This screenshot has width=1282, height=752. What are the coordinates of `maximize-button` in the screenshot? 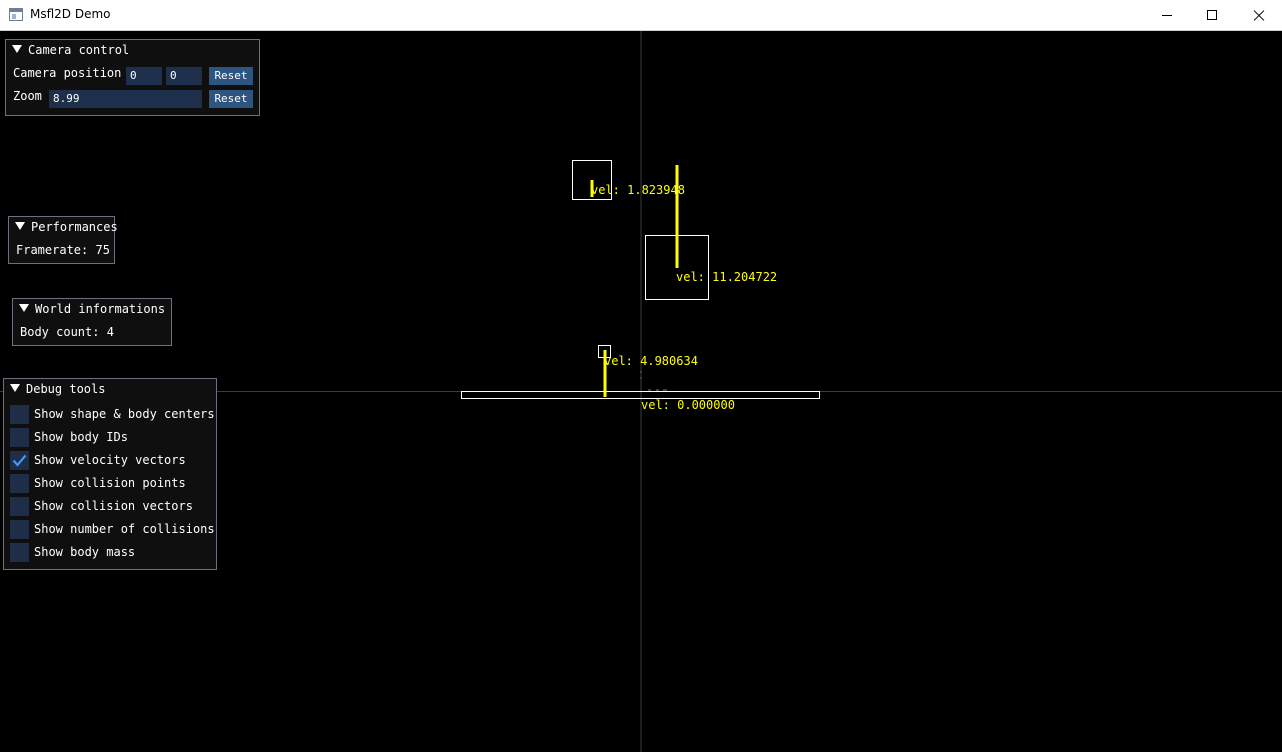 It's located at (1213, 15).